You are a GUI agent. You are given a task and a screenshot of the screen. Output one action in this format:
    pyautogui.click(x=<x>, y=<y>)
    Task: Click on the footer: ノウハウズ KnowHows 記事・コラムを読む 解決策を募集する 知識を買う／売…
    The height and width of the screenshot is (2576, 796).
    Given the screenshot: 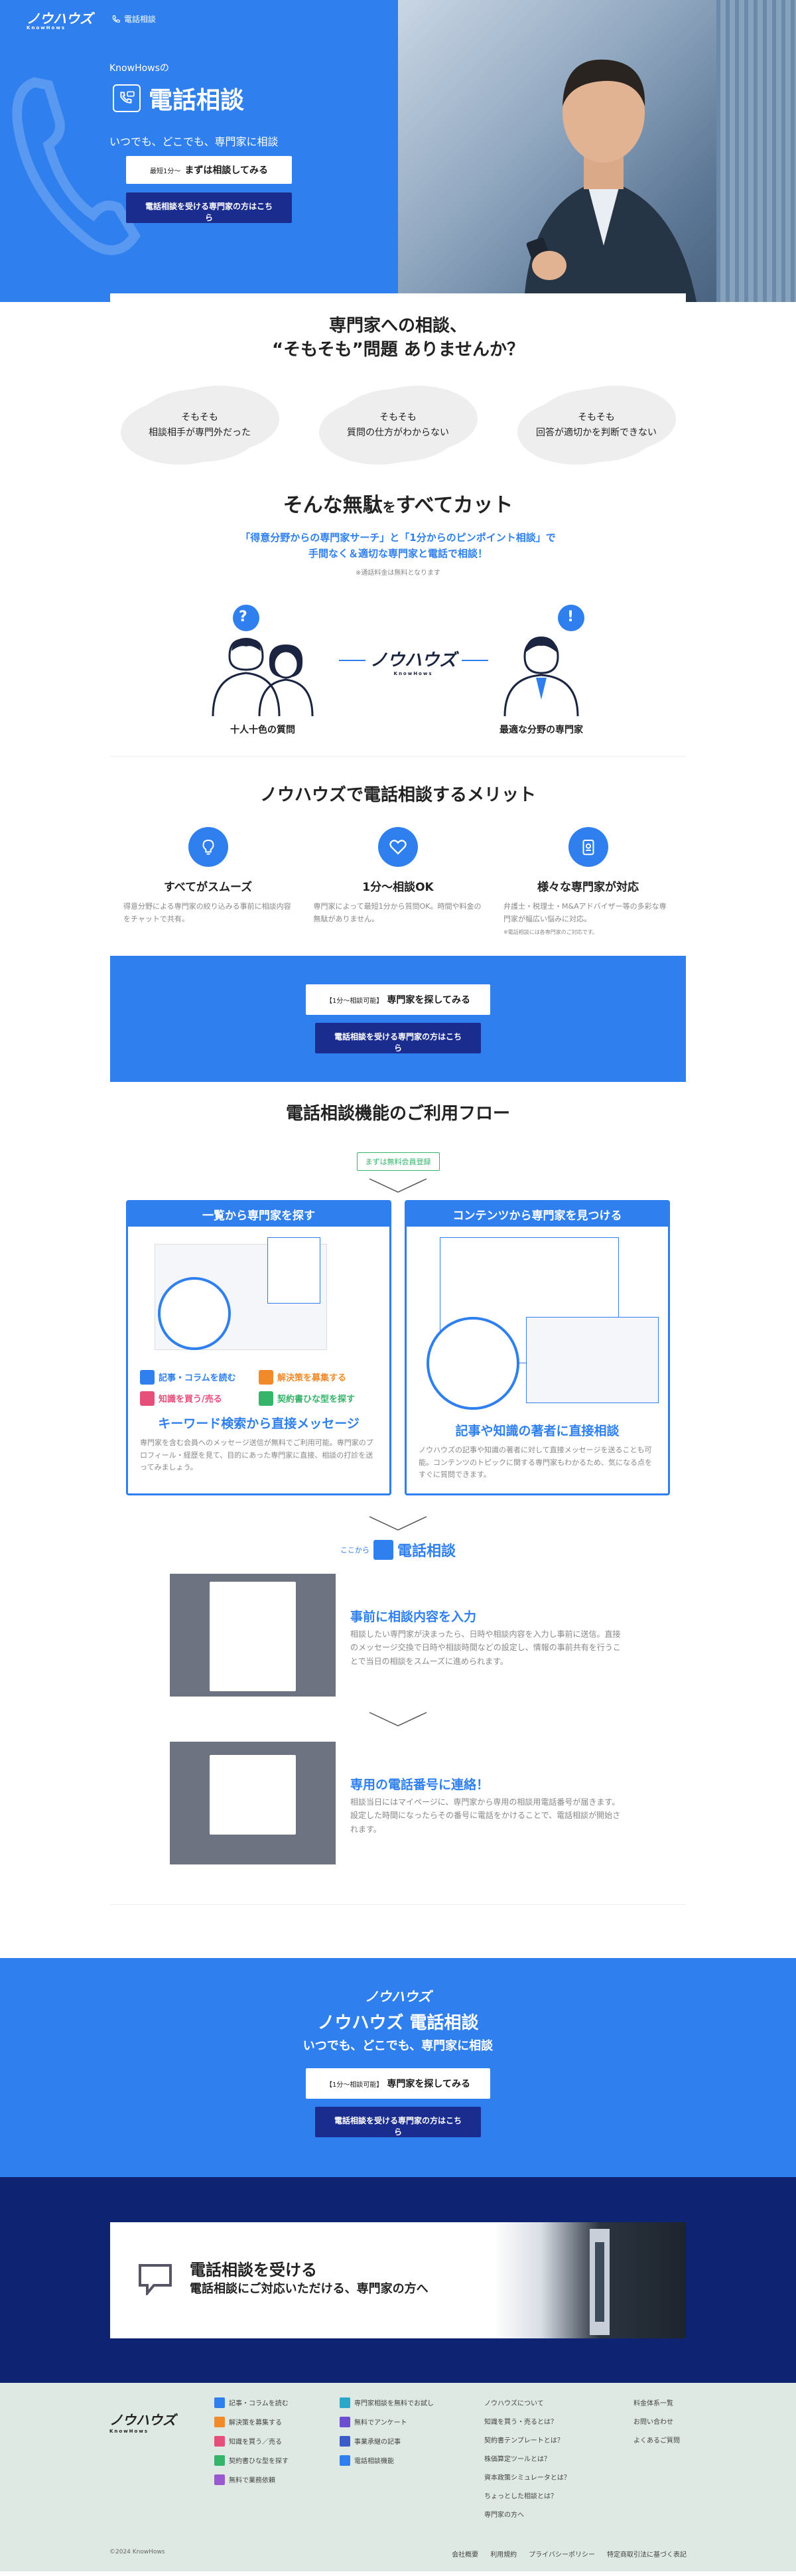 What is the action you would take?
    pyautogui.click(x=398, y=2477)
    